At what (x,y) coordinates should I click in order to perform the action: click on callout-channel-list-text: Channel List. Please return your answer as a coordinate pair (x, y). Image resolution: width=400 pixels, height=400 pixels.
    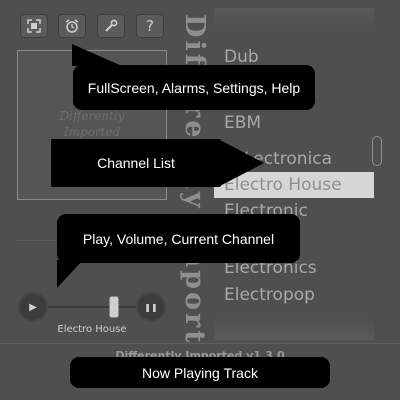
    Looking at the image, I should click on (136, 163).